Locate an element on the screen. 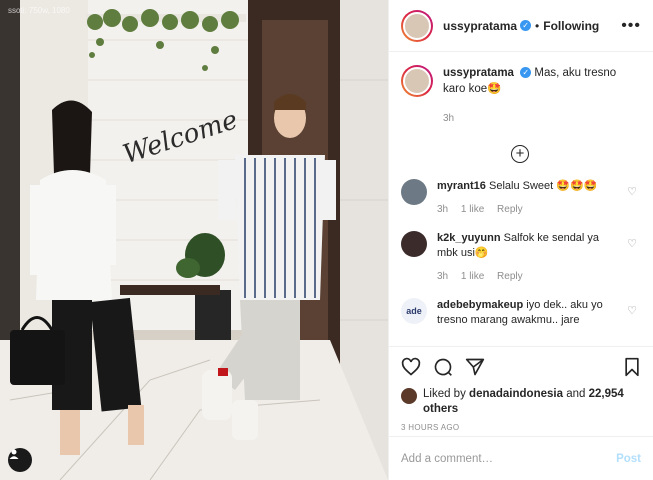 This screenshot has width=653, height=480. author-avatar is located at coordinates (417, 25).